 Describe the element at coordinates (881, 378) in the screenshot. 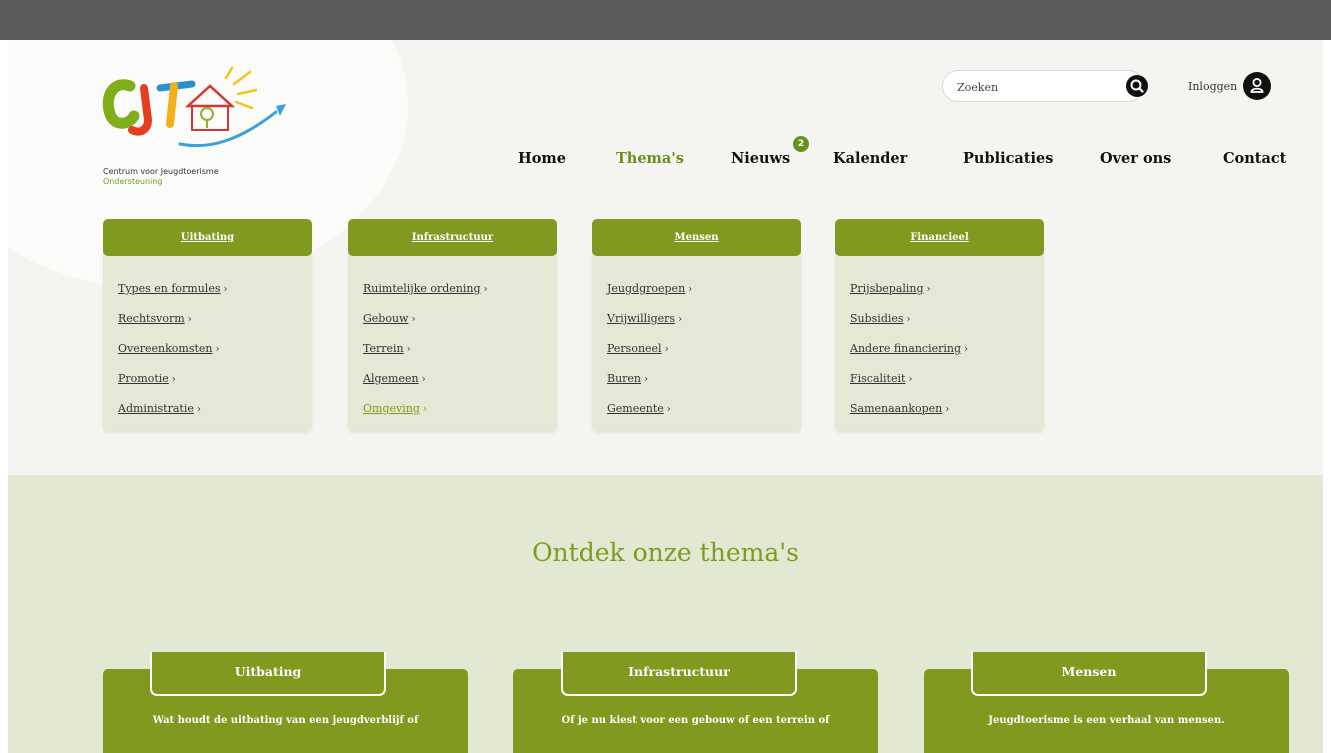

I see `mega-link: Fiscaliteit ›` at that location.